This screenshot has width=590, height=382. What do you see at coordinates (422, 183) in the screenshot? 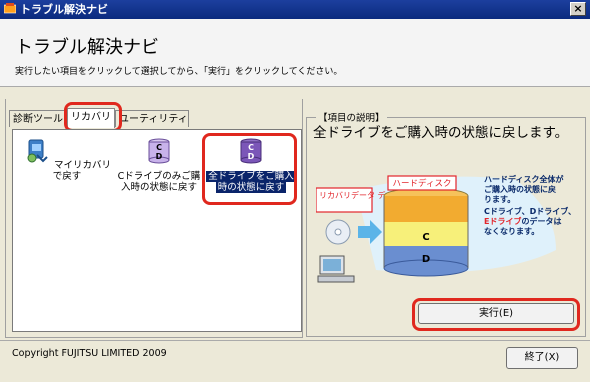
I see `hard-disk-label: ハードディスク` at bounding box center [422, 183].